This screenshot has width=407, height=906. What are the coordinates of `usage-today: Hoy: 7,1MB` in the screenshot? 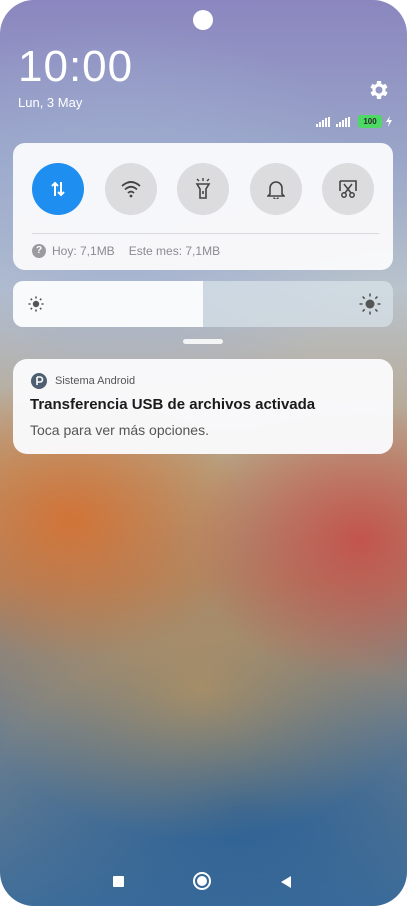 It's located at (83, 251).